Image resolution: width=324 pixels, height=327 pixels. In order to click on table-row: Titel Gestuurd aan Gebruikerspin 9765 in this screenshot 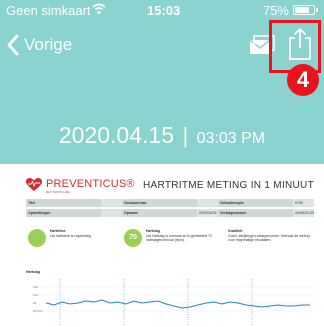, I will do `click(170, 203)`.